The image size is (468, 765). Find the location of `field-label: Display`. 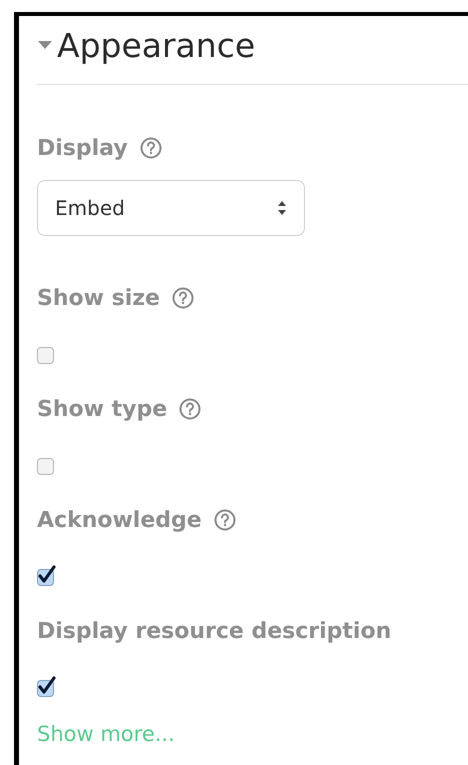

field-label: Display is located at coordinates (82, 148).